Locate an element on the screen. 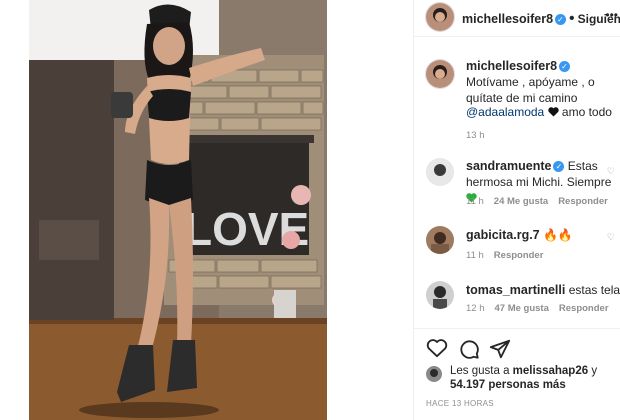 The width and height of the screenshot is (620, 420). liker-username: melissahap26 is located at coordinates (550, 371).